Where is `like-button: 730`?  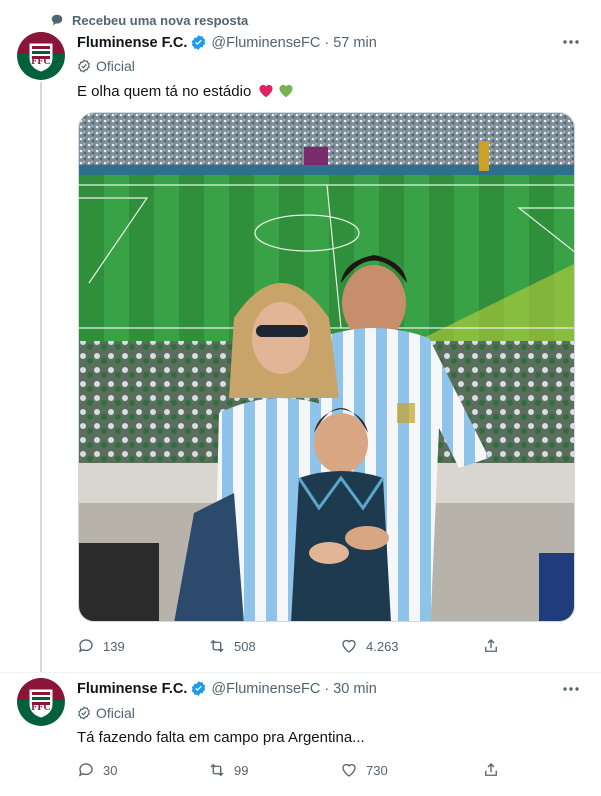 like-button: 730 is located at coordinates (411, 770).